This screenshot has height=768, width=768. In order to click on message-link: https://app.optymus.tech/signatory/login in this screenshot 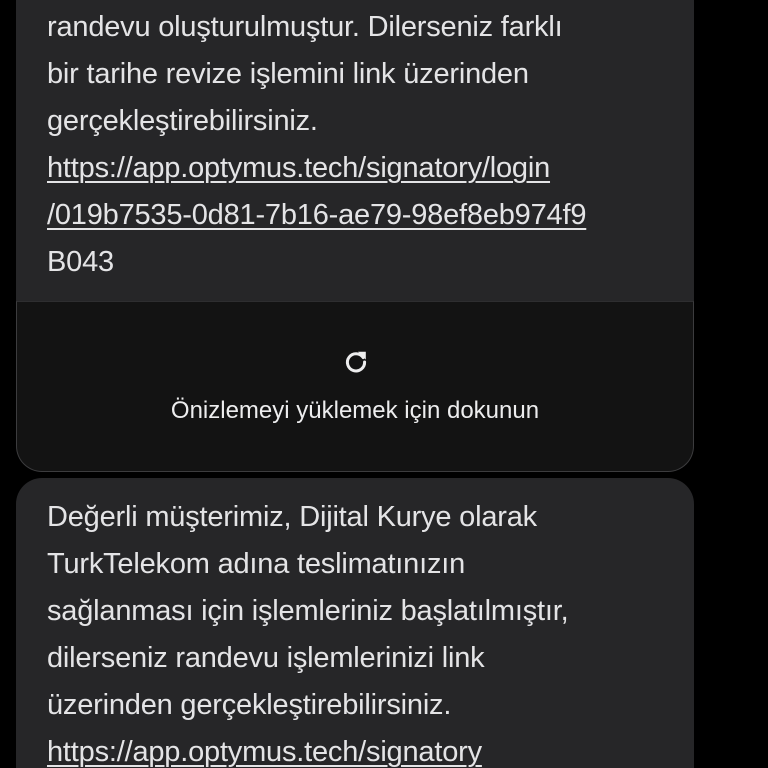, I will do `click(355, 168)`.